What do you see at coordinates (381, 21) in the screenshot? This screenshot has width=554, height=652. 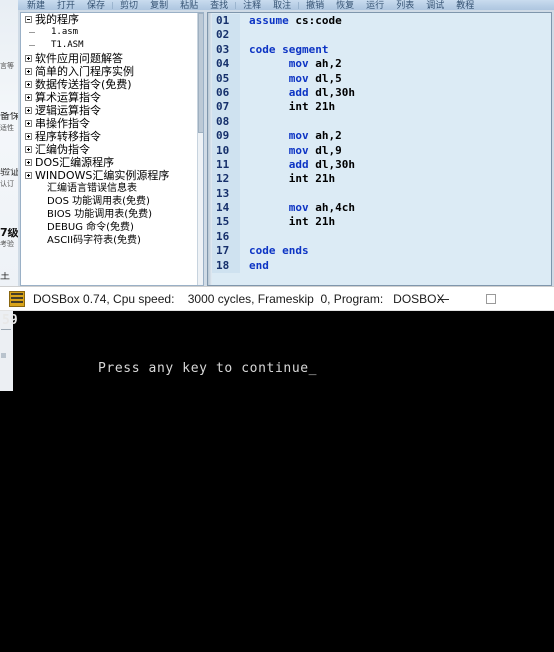 I see `code-line: 01 assume cs:code` at bounding box center [381, 21].